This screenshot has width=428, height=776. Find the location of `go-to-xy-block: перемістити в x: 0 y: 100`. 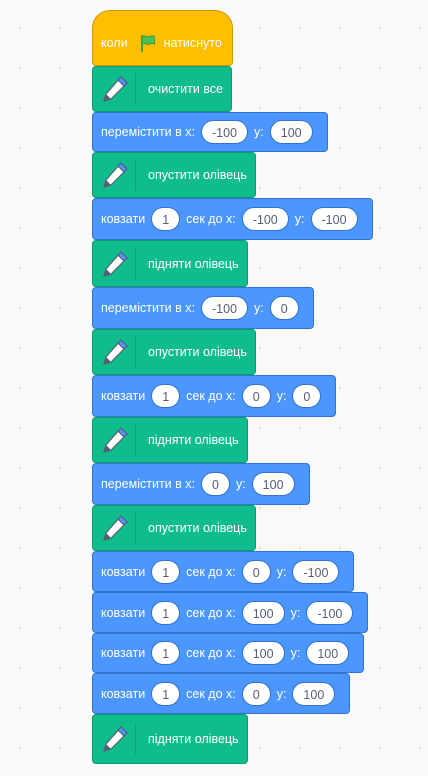

go-to-xy-block: перемістити в x: 0 y: 100 is located at coordinates (201, 484).